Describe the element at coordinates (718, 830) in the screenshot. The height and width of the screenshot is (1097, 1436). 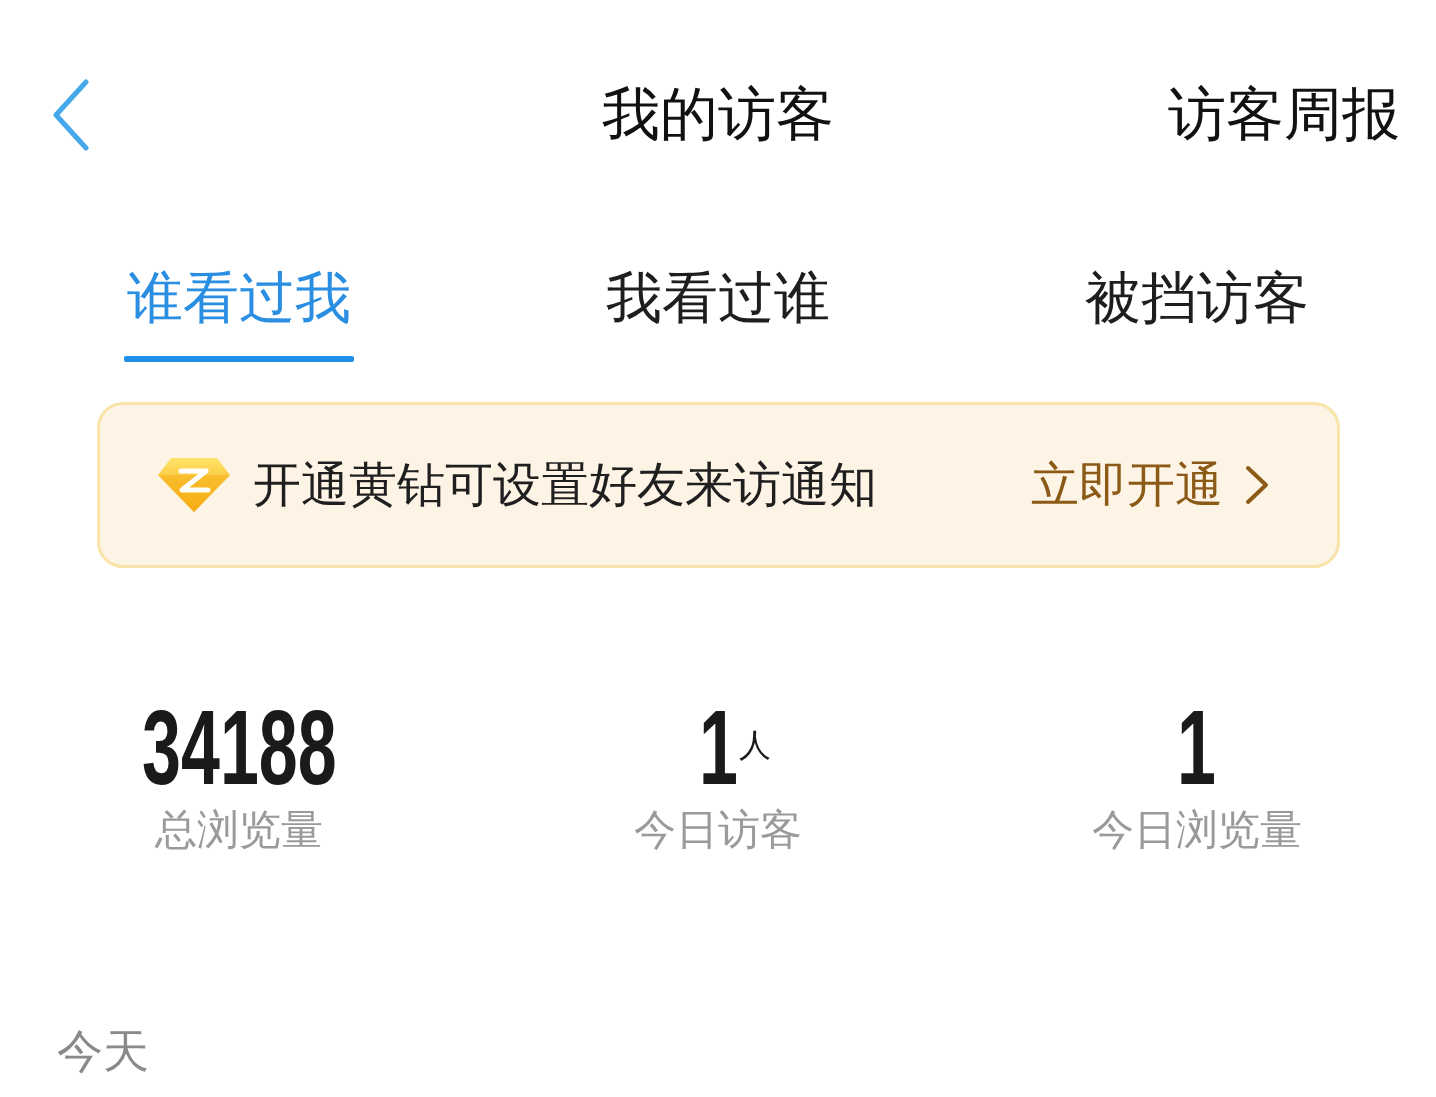
I see `stat-label: 今日访客` at that location.